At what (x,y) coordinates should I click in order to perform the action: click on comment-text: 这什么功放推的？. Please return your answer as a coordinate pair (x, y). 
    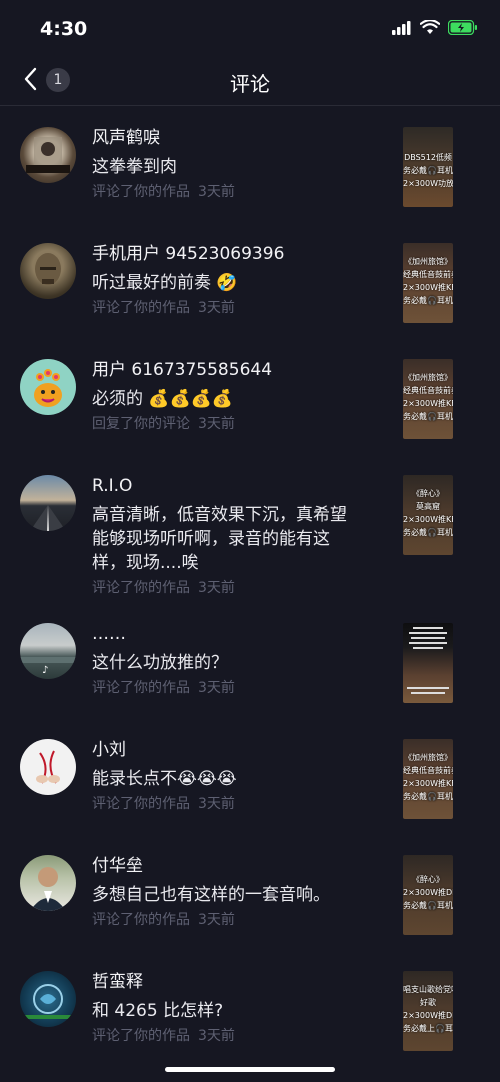
    Looking at the image, I should click on (160, 663).